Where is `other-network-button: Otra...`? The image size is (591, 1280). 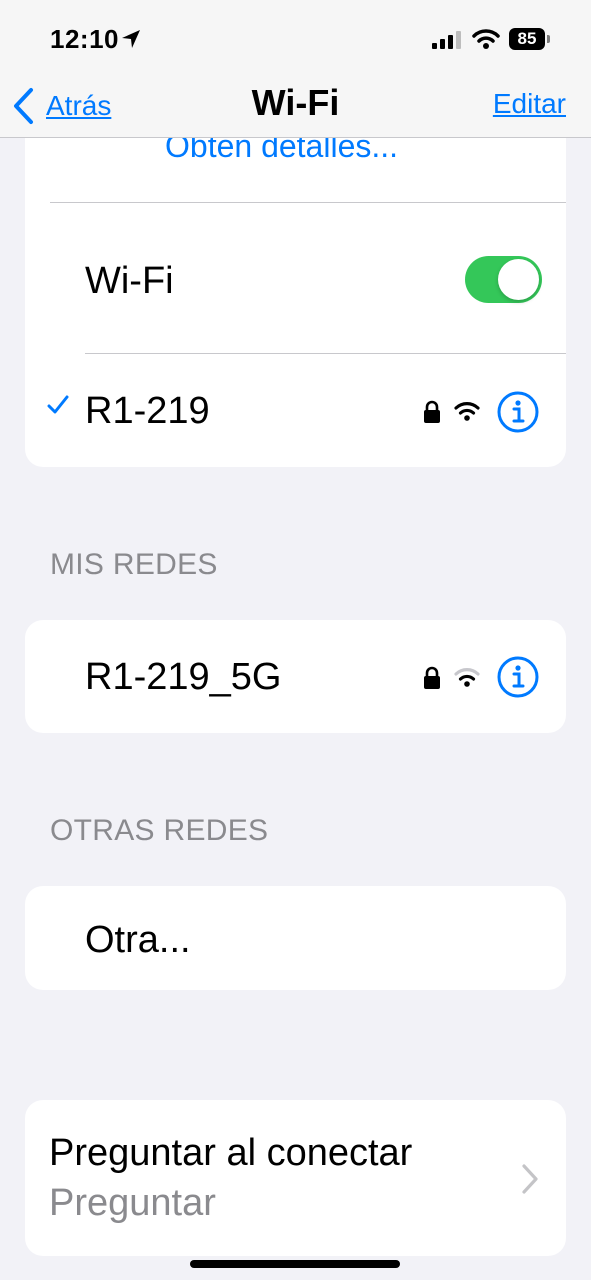
other-network-button: Otra... is located at coordinates (138, 940).